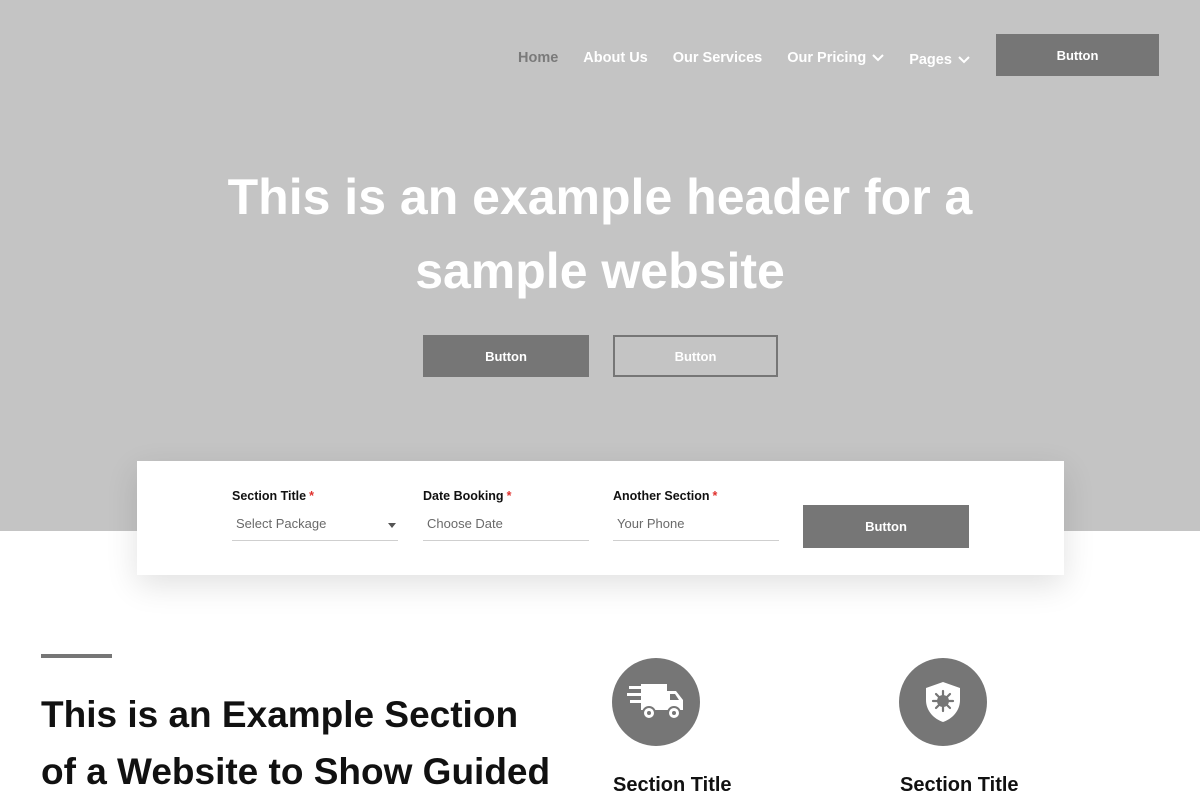 Image resolution: width=1200 pixels, height=792 pixels. Describe the element at coordinates (696, 528) in the screenshot. I see `phone-input: Your Phone` at that location.